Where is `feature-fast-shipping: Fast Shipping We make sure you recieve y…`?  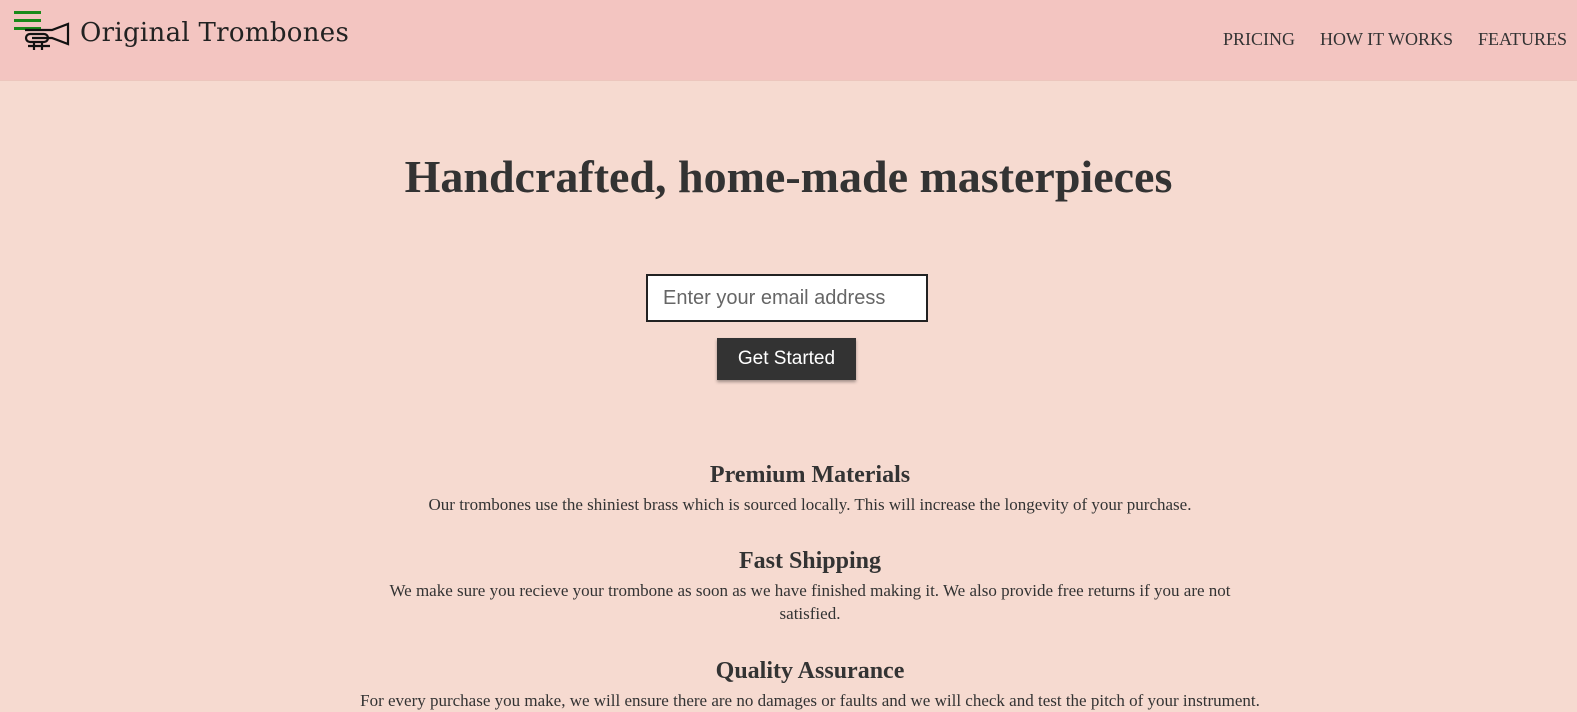 feature-fast-shipping: Fast Shipping We make sure you recieve y… is located at coordinates (810, 586).